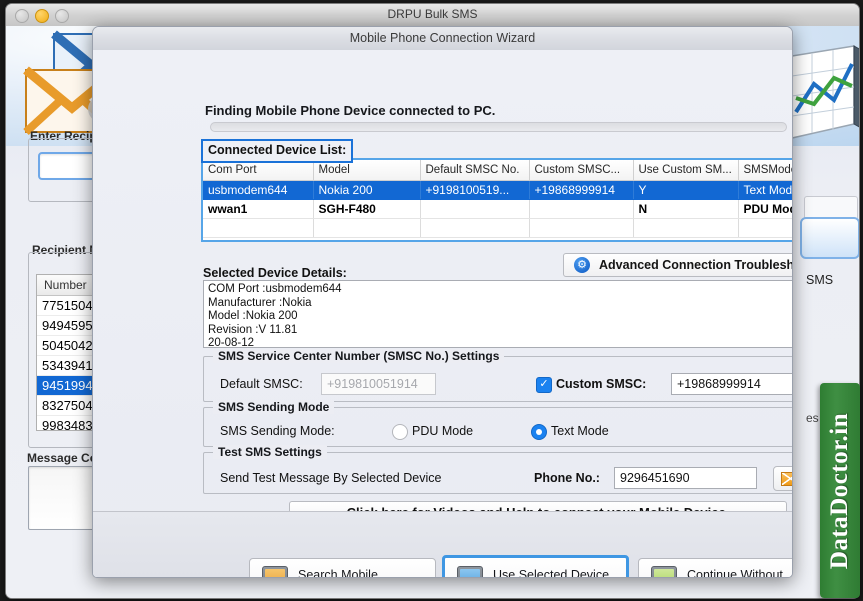  Describe the element at coordinates (258, 228) in the screenshot. I see `cell-com-port` at that location.